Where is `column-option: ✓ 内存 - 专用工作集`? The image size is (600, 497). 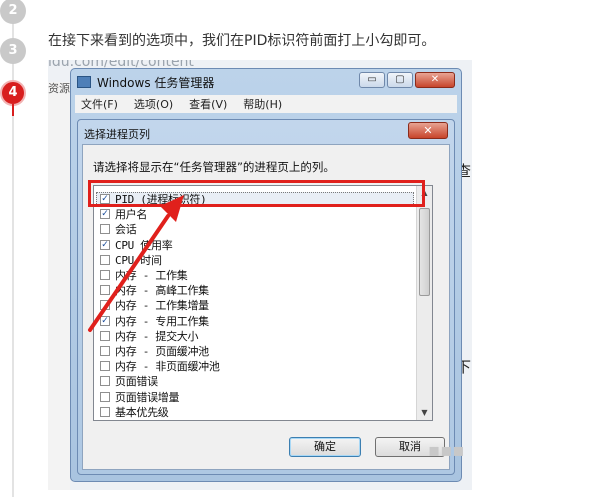 column-option: ✓ 内存 - 专用工作集 is located at coordinates (154, 321).